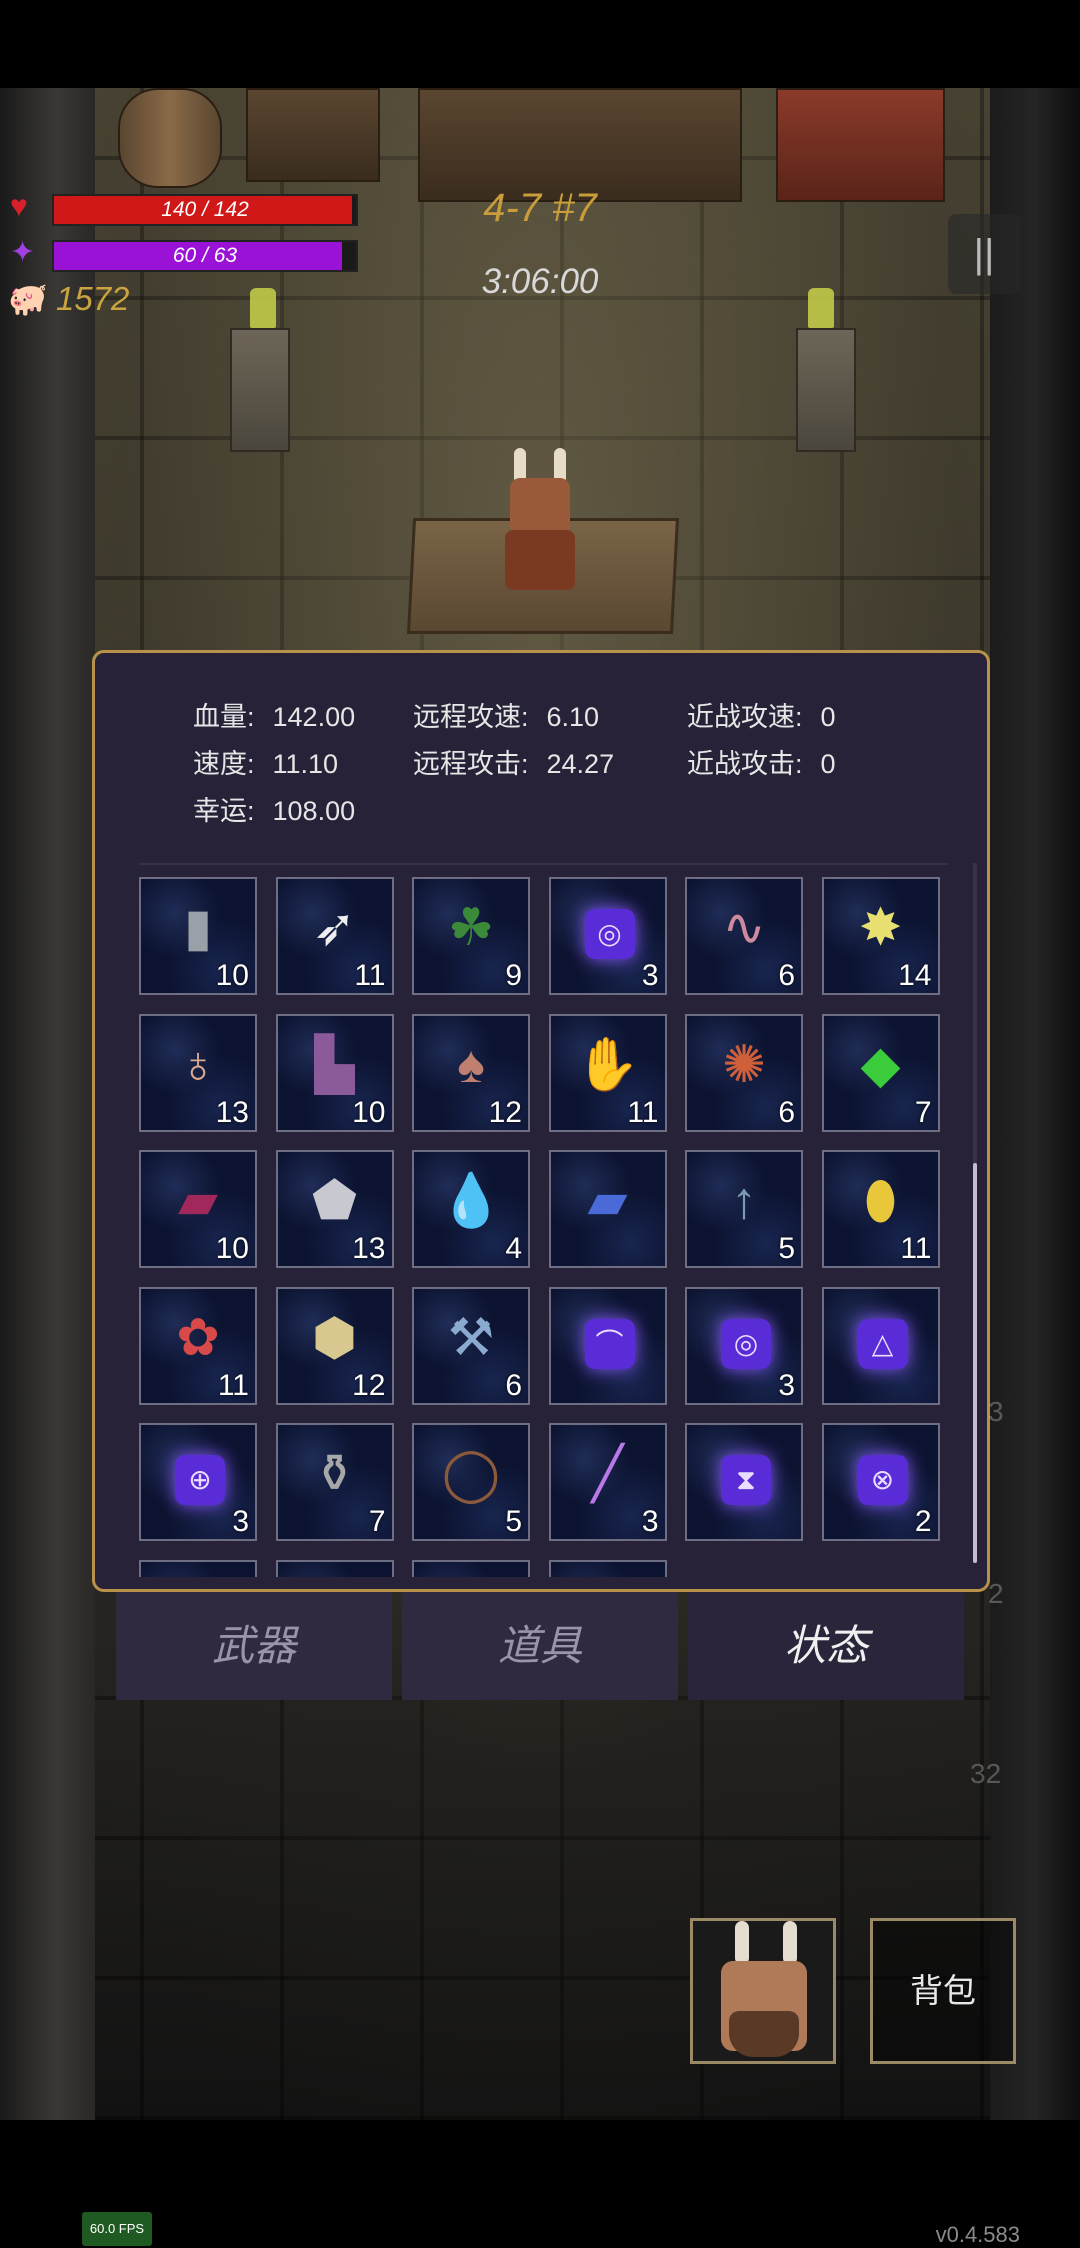  I want to click on stat-ranged-attack: 远程攻击: 24.27, so click(513, 761).